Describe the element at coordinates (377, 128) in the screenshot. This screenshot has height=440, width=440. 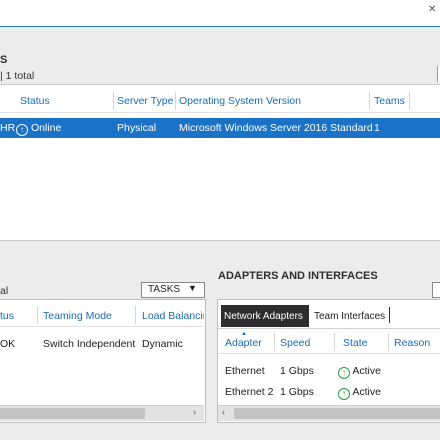
I see `server-teams: 1` at that location.